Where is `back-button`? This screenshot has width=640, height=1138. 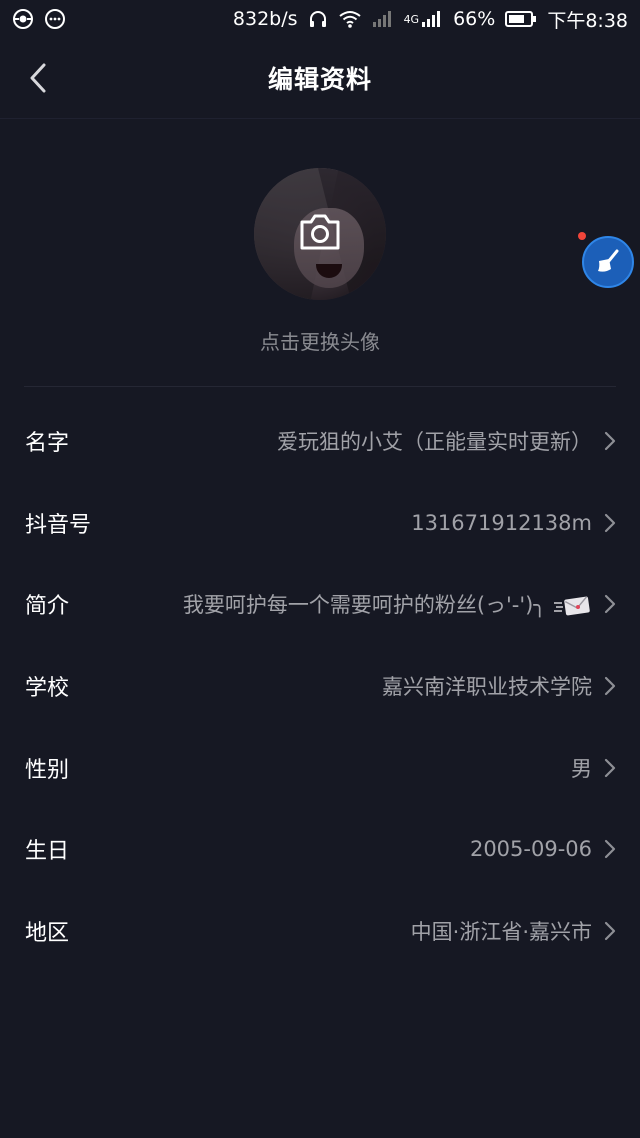 back-button is located at coordinates (38, 78).